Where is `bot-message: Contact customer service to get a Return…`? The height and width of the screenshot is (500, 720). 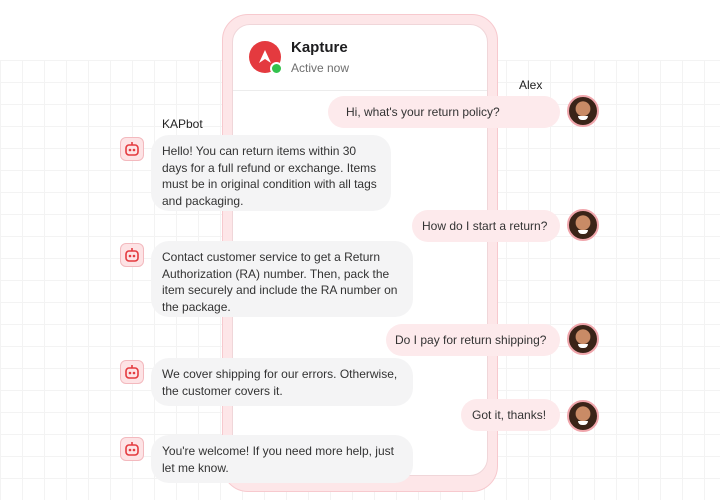 bot-message: Contact customer service to get a Return… is located at coordinates (282, 279).